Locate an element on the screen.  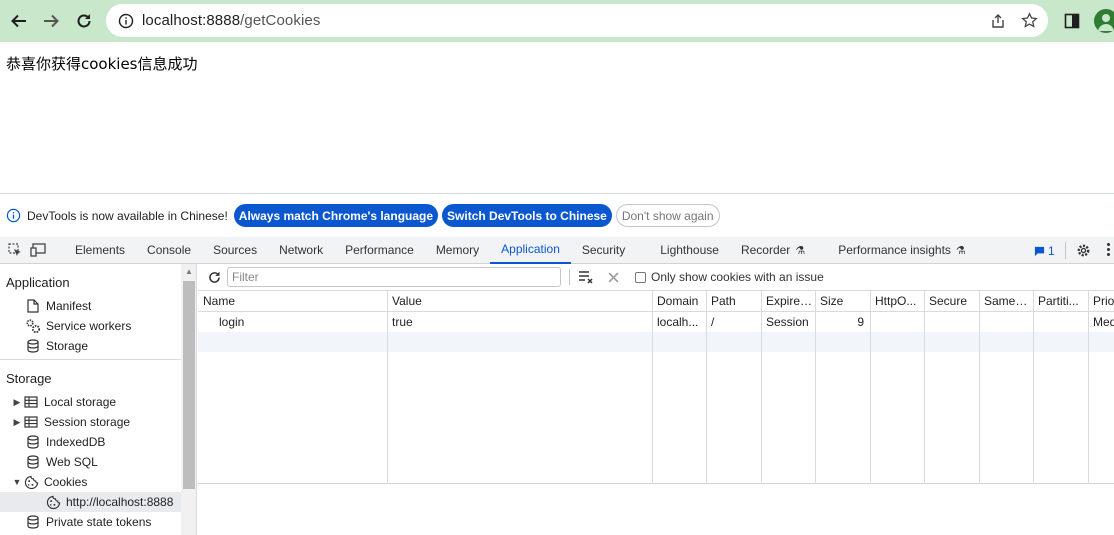
sidebar-item-storage: Storage is located at coordinates (90, 346).